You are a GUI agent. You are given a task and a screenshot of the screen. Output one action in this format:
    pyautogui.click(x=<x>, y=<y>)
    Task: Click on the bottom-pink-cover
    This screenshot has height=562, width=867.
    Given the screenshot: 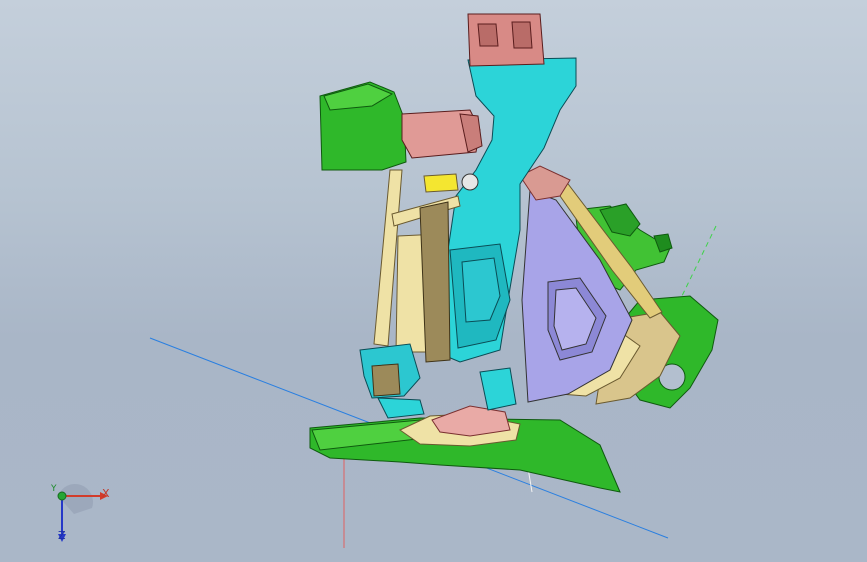 What is the action you would take?
    pyautogui.click(x=471, y=421)
    